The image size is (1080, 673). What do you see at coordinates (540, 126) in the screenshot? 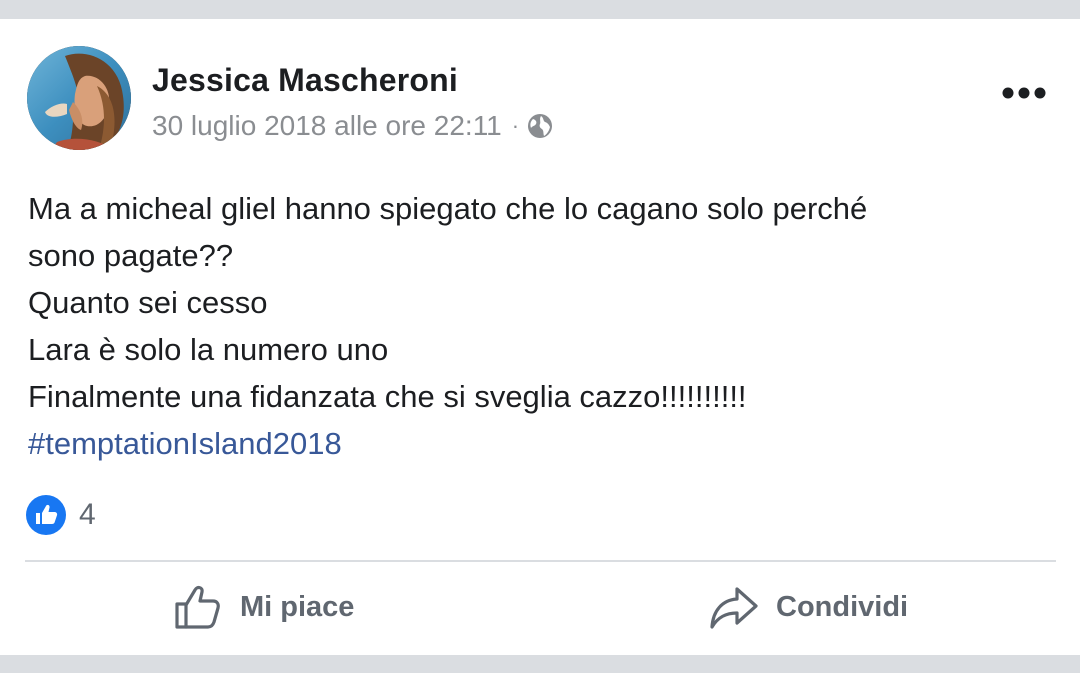
I see `globe-icon` at bounding box center [540, 126].